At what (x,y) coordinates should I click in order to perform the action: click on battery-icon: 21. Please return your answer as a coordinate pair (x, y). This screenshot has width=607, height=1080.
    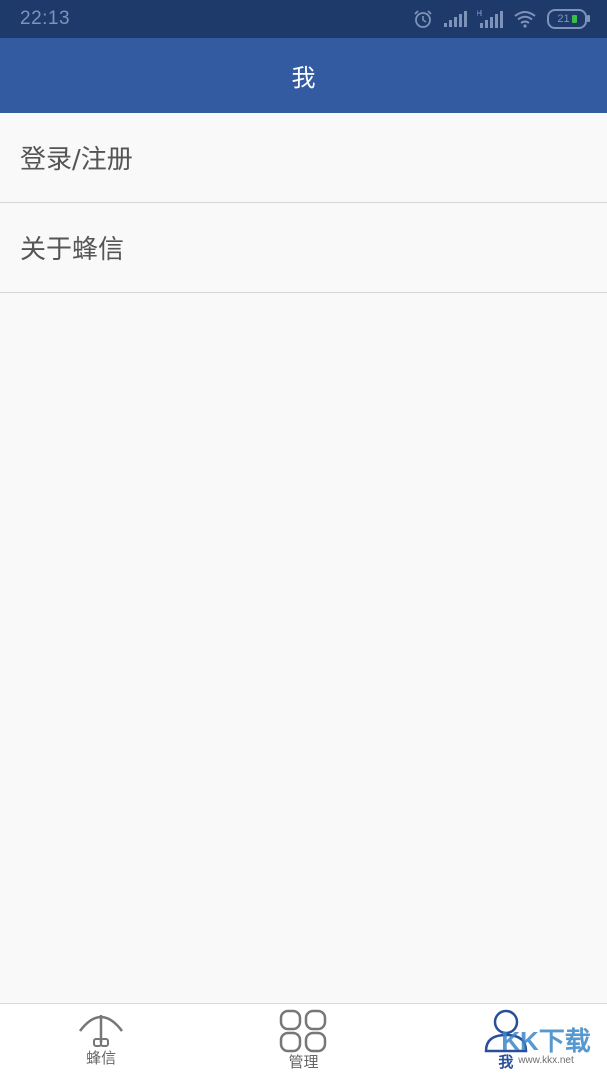
    Looking at the image, I should click on (568, 19).